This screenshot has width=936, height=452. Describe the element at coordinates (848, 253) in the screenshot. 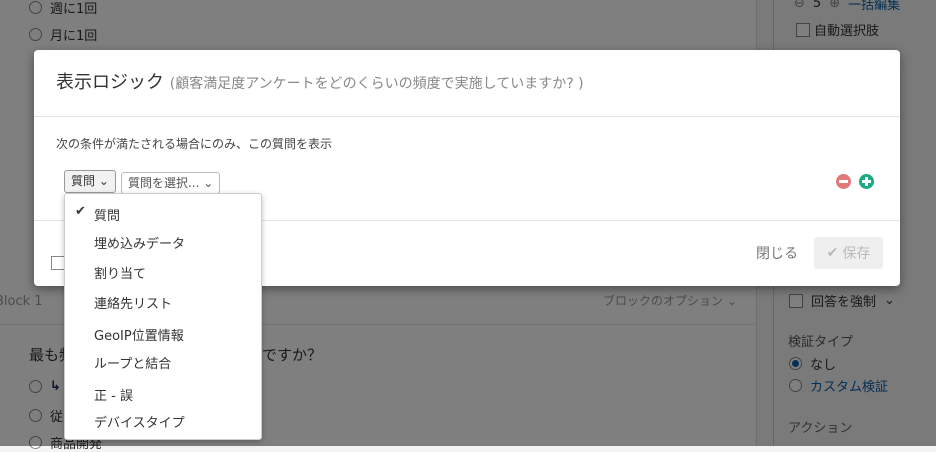

I see `save-button: ✔ 保存` at that location.